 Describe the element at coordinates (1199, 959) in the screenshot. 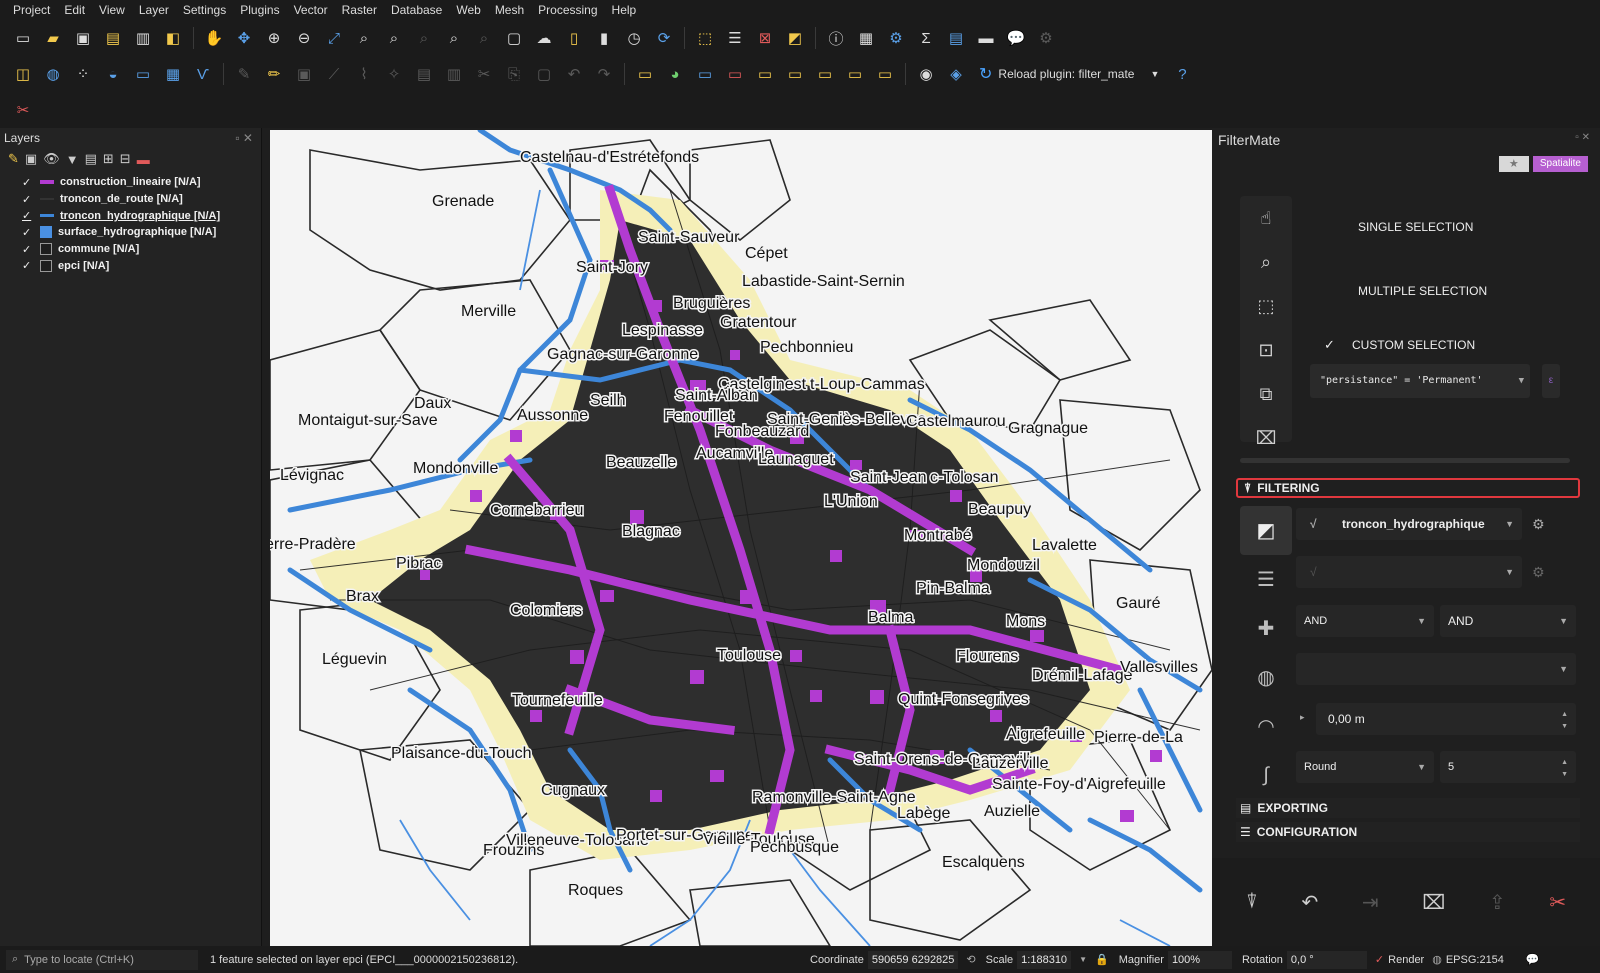

I see `magnifier-field: 100%` at that location.